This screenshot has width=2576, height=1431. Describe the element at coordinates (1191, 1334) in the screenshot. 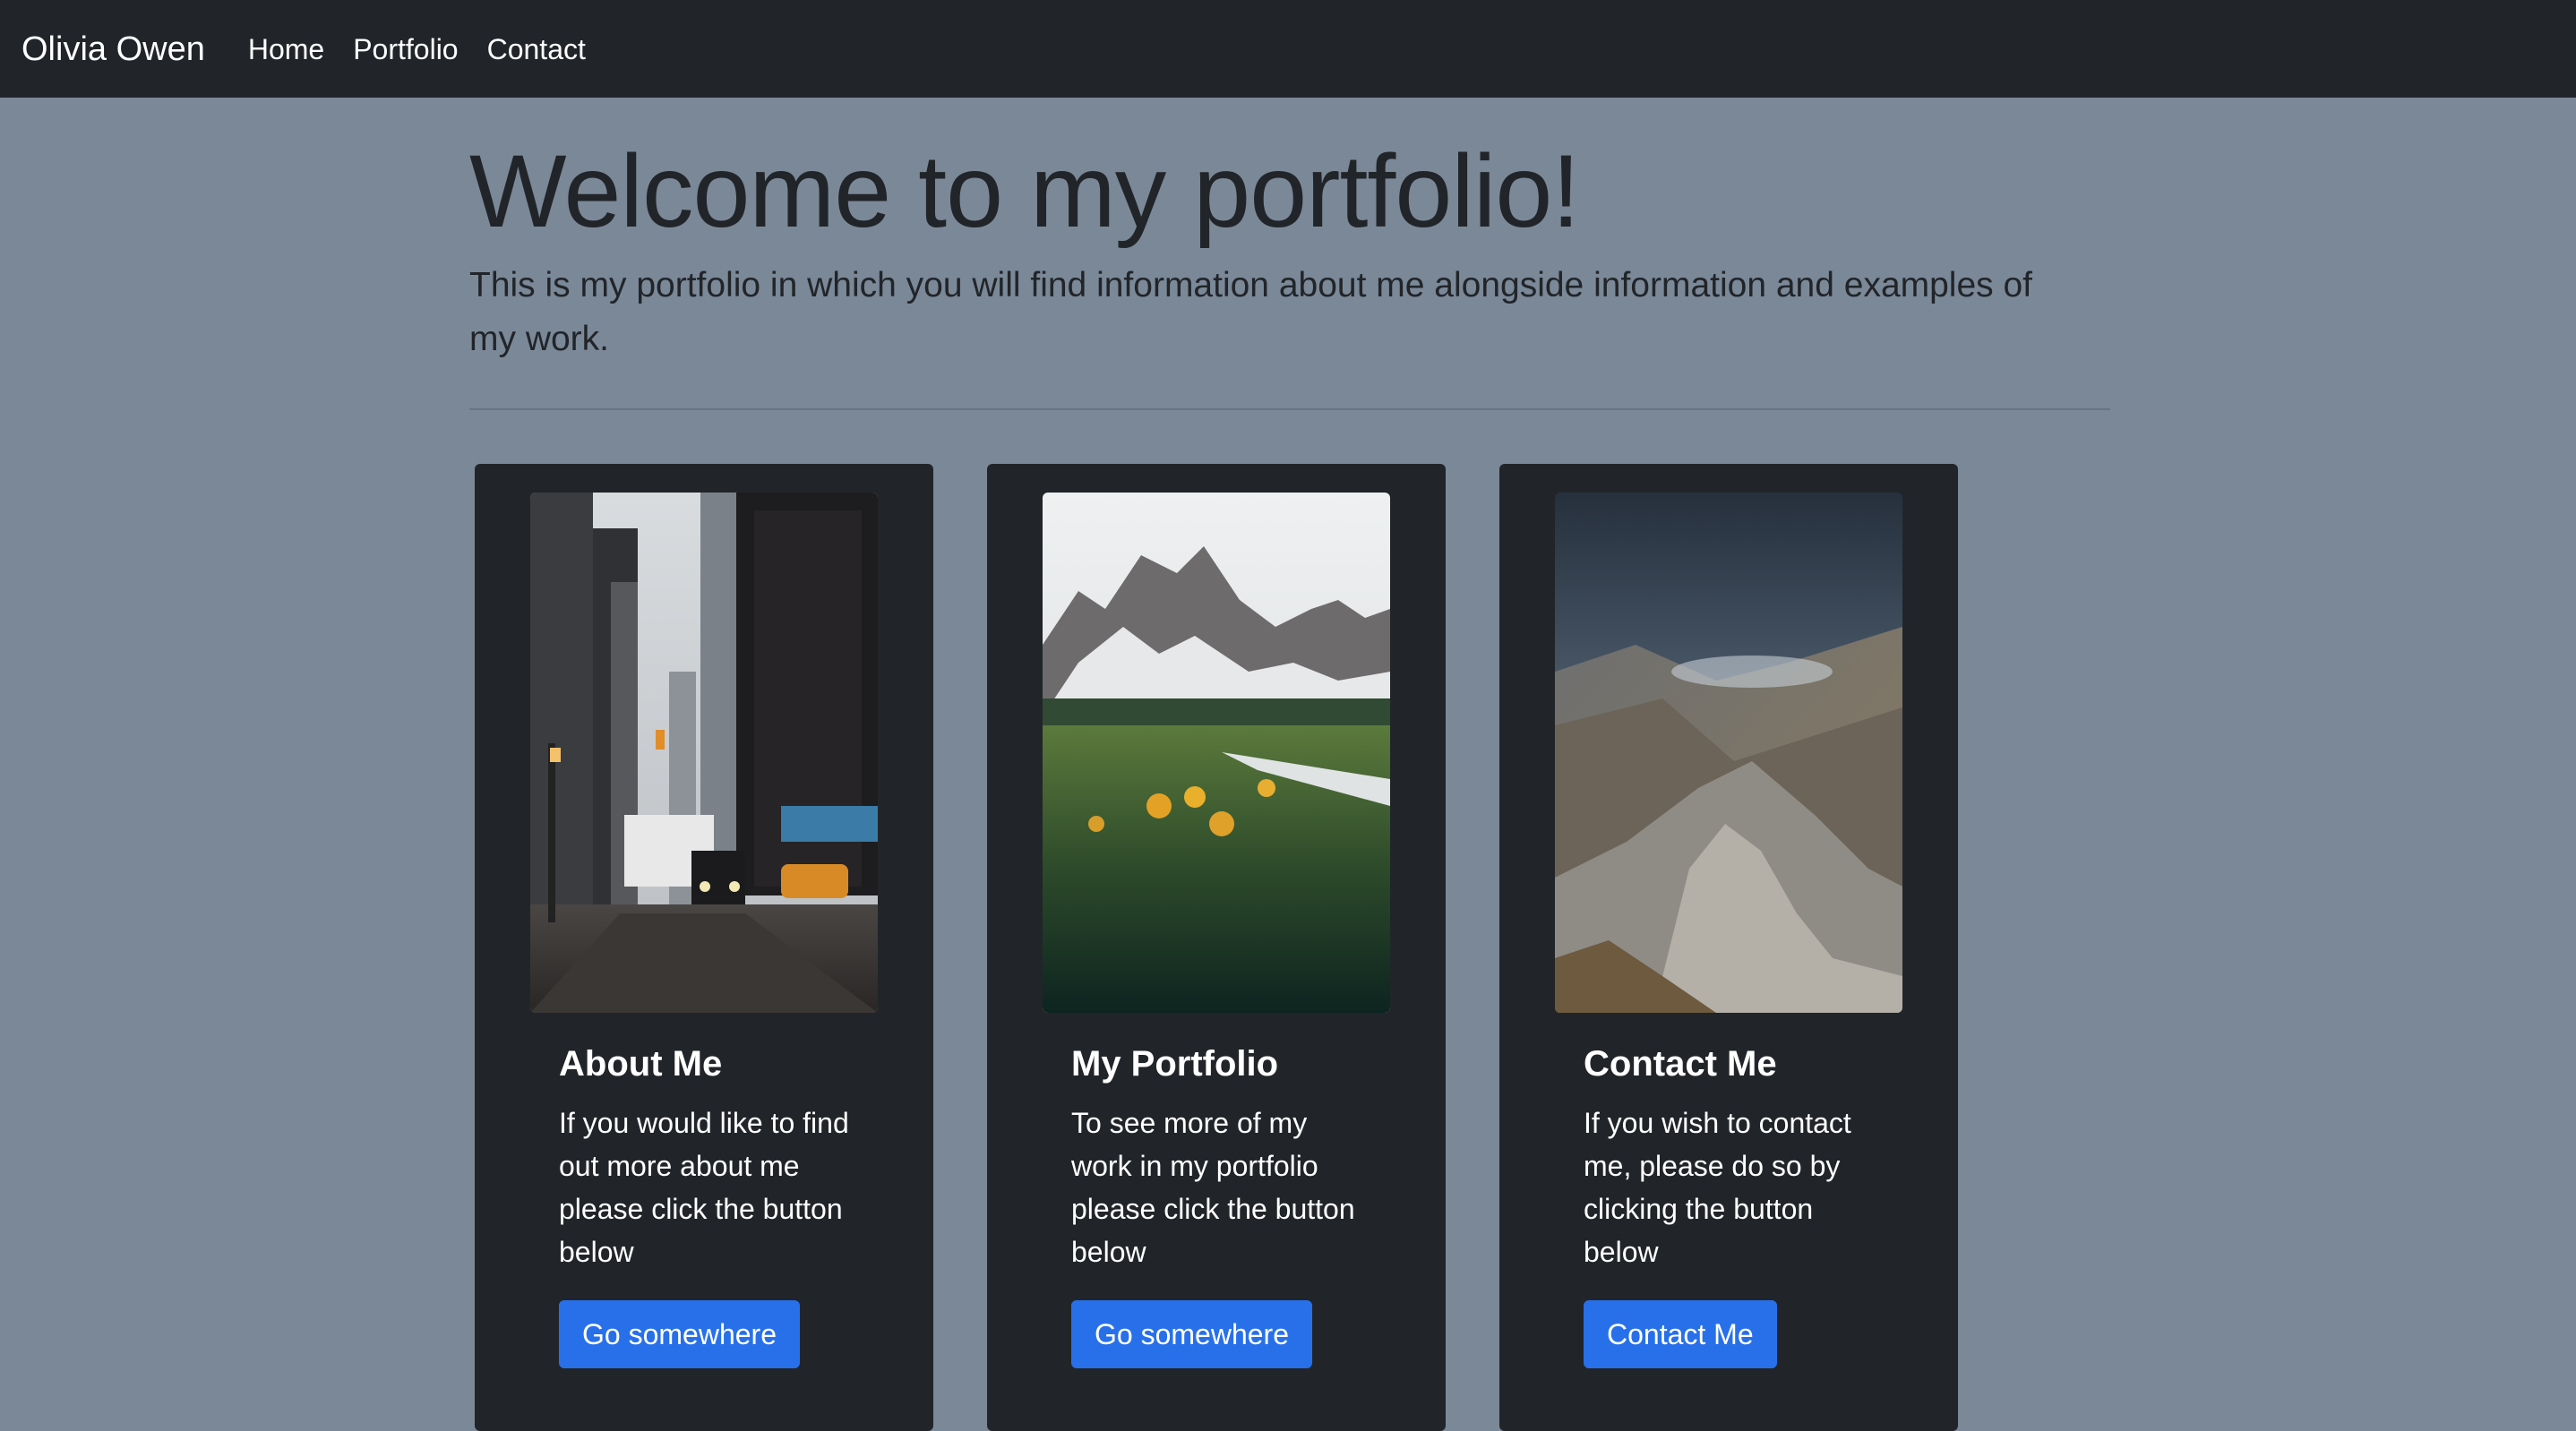

I see `portfolio-go-somewhere-button: Go somewhere` at that location.